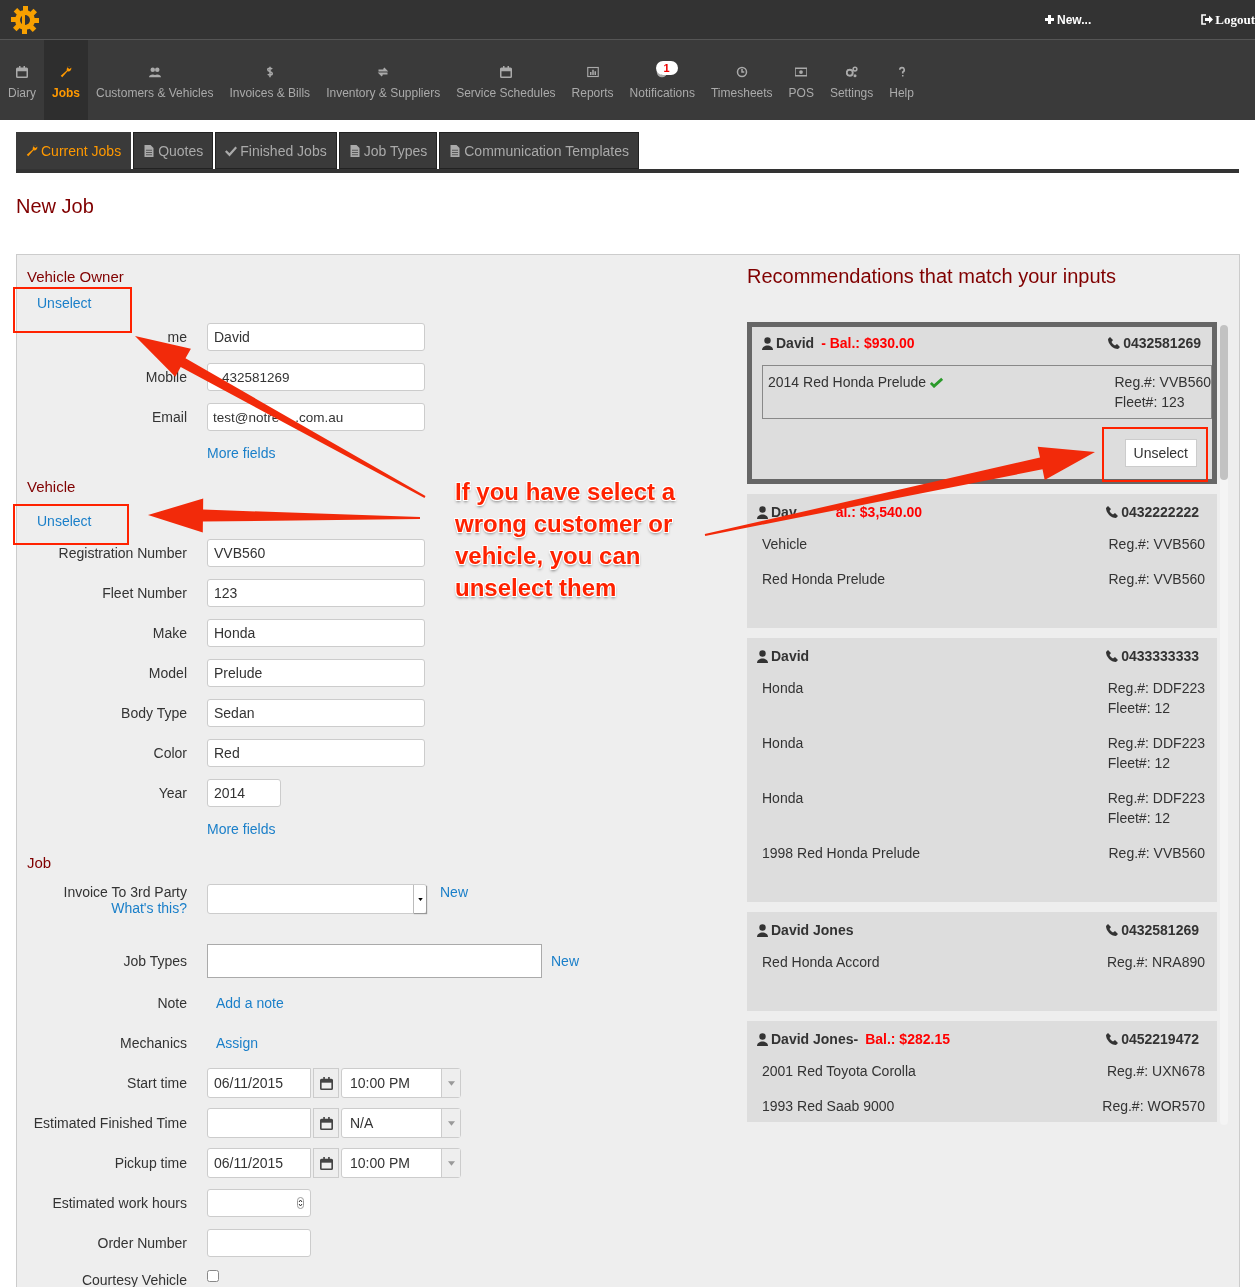 This screenshot has width=1255, height=1287. What do you see at coordinates (539, 150) in the screenshot?
I see `tab: Communication Templates` at bounding box center [539, 150].